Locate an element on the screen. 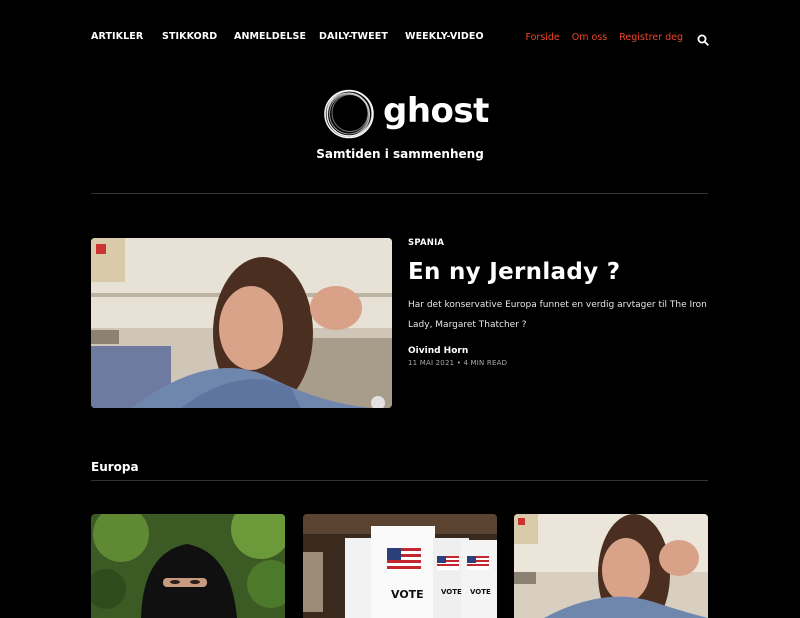 The height and width of the screenshot is (618, 800). ghost-logo-icon is located at coordinates (349, 114).